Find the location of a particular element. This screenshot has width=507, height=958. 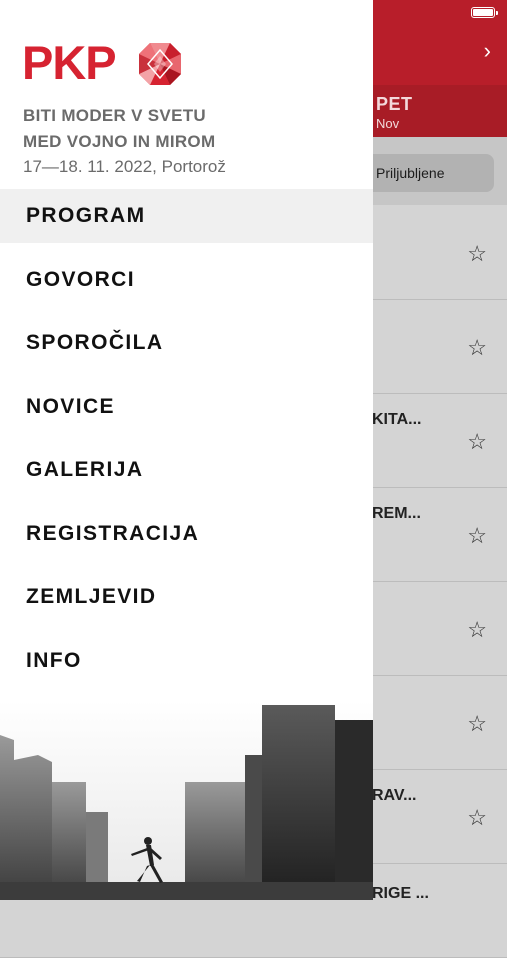

day-name: PET is located at coordinates (394, 104).